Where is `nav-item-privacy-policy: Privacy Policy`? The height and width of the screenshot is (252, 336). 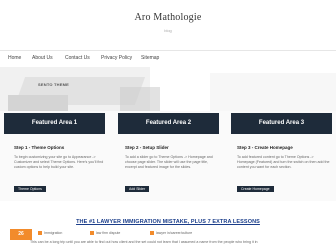 nav-item-privacy-policy: Privacy Policy is located at coordinates (116, 58).